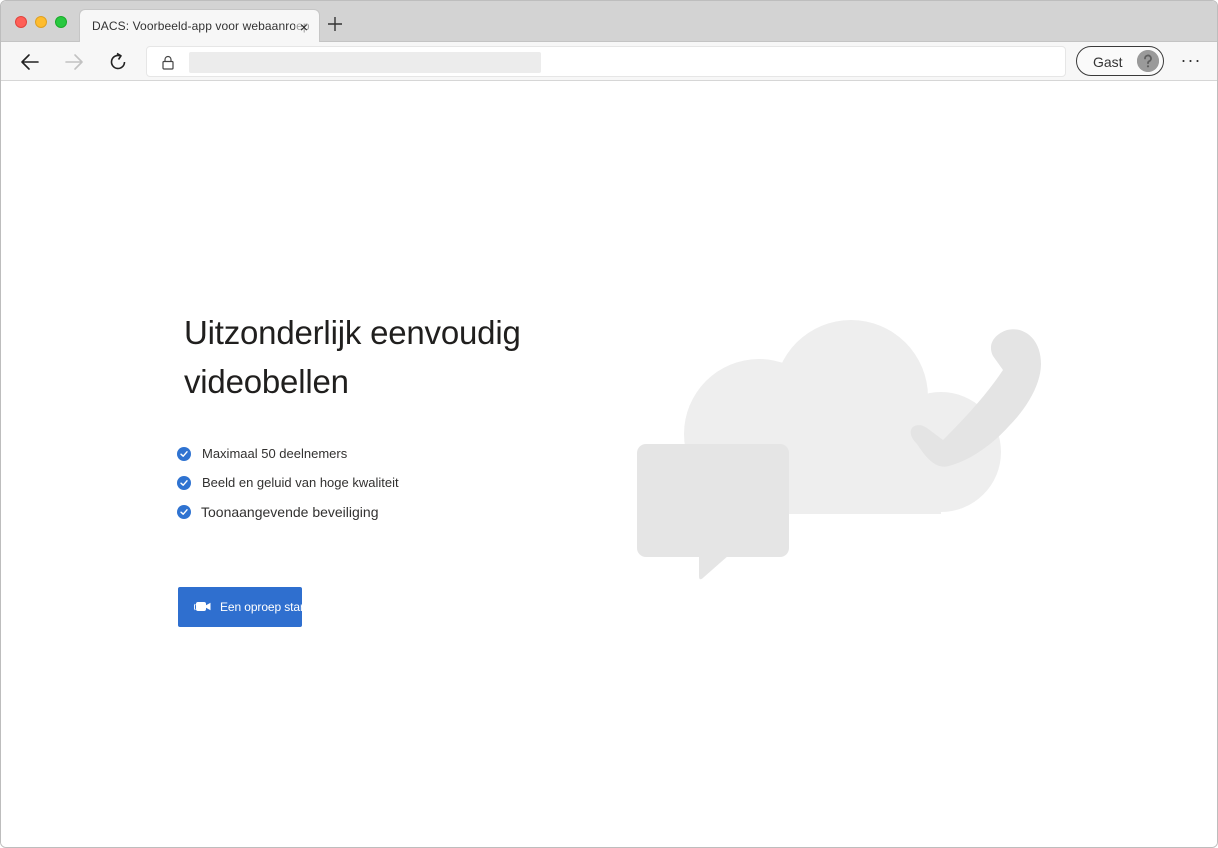 This screenshot has height=848, width=1218. I want to click on feature-text: Maximaal 50 deelnemers, so click(275, 453).